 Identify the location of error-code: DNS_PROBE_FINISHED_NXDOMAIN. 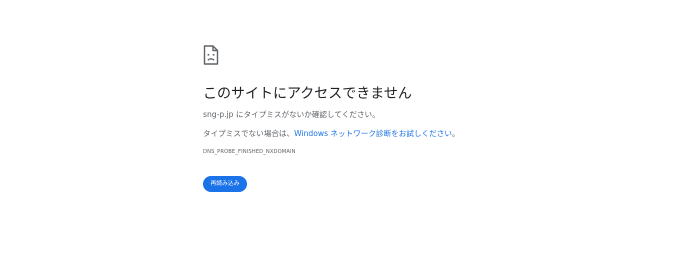
(249, 152).